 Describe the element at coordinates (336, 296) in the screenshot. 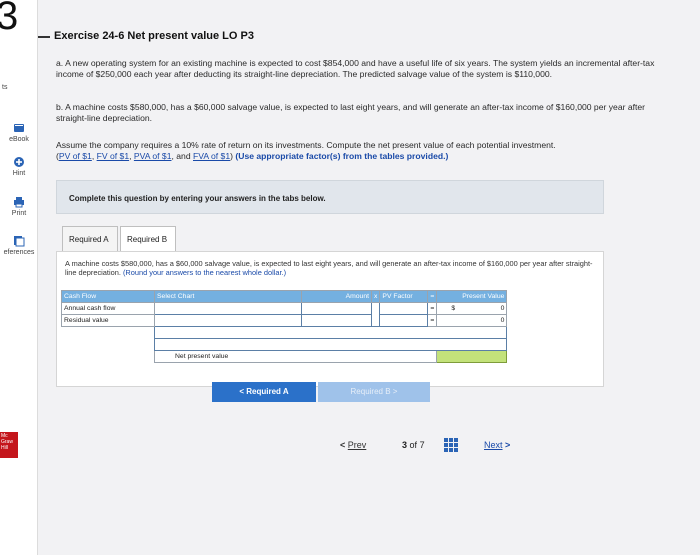

I see `header-amount: Amount` at that location.